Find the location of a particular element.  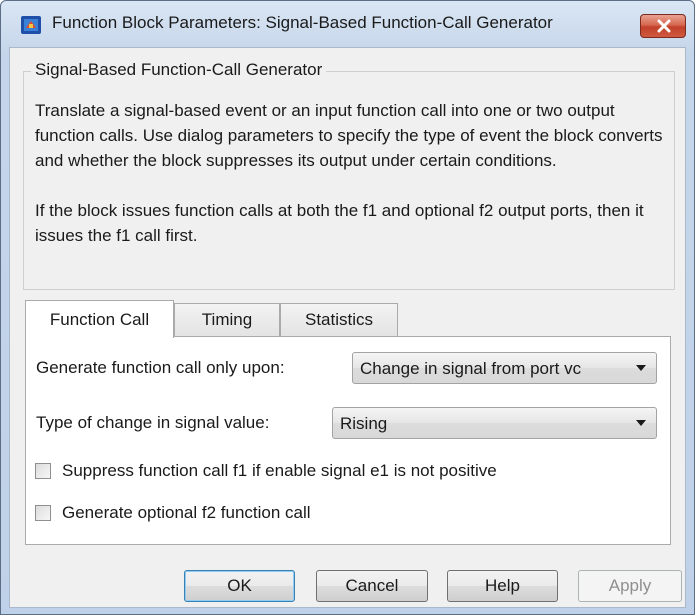

tab-timing: Timing is located at coordinates (227, 320).